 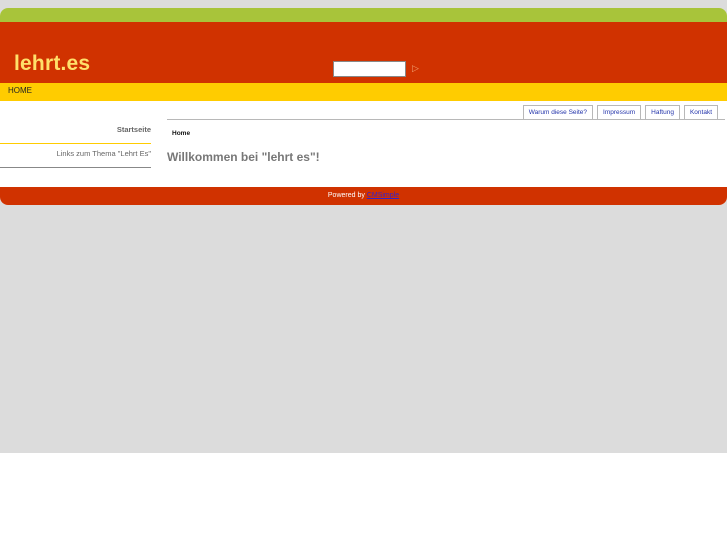 What do you see at coordinates (52, 64) in the screenshot?
I see `site-logo: lehrt.es` at bounding box center [52, 64].